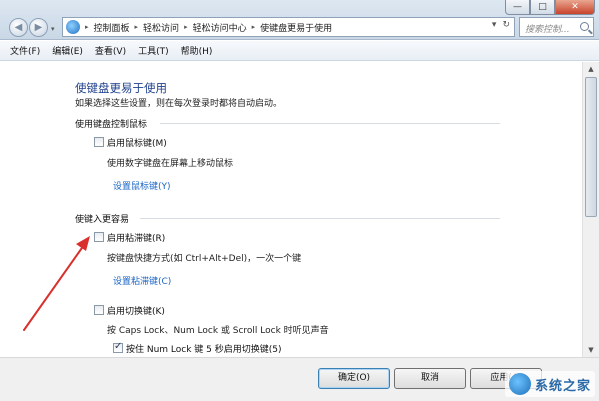 The width and height of the screenshot is (599, 401). I want to click on breadcrumb-ease-of-access-center: 轻松访问中心, so click(220, 27).